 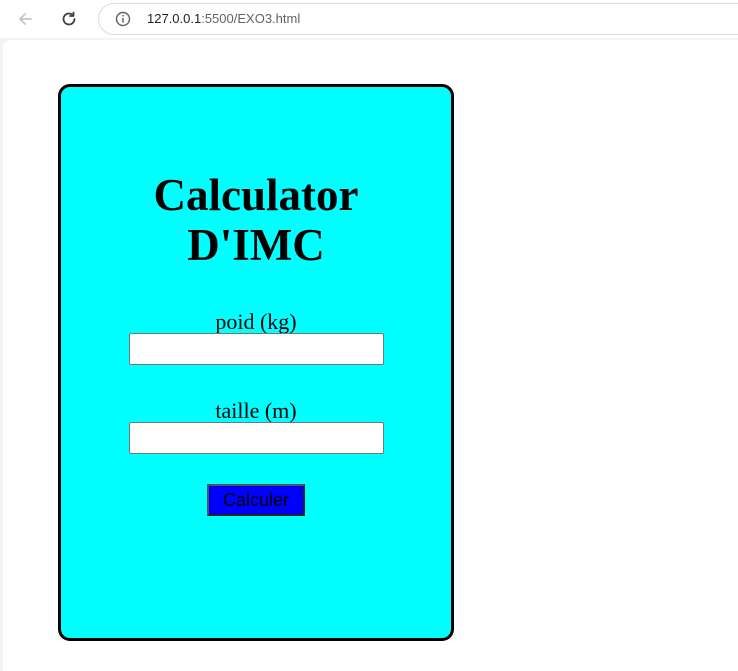 I want to click on page-title: Calculator D'IMC, so click(x=256, y=220).